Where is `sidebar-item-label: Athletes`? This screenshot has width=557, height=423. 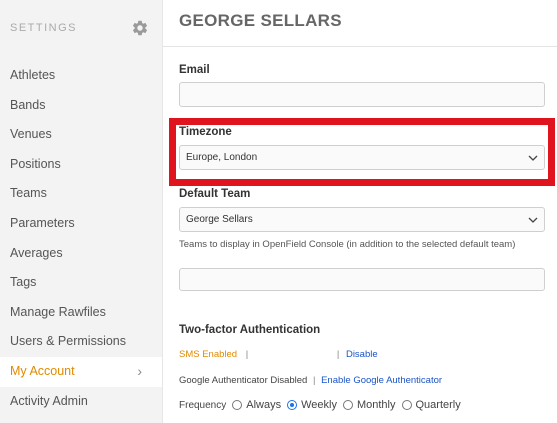
sidebar-item-label: Athletes is located at coordinates (33, 75).